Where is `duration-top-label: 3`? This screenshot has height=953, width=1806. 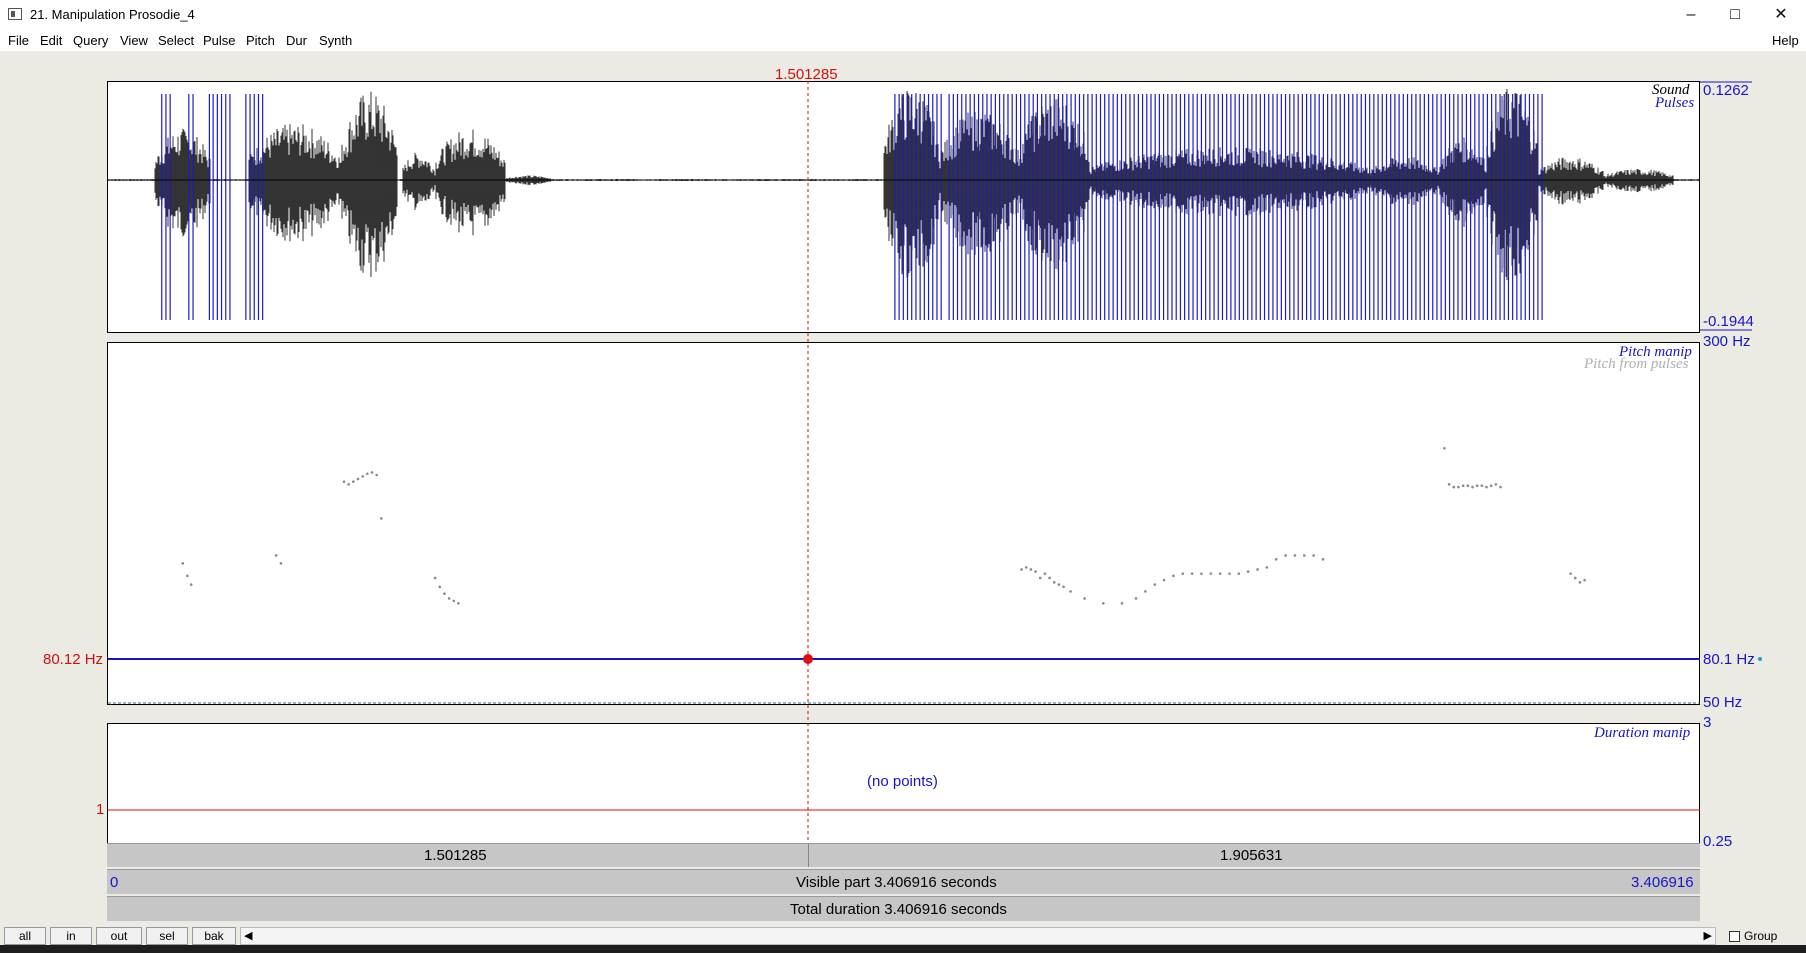
duration-top-label: 3 is located at coordinates (1707, 722).